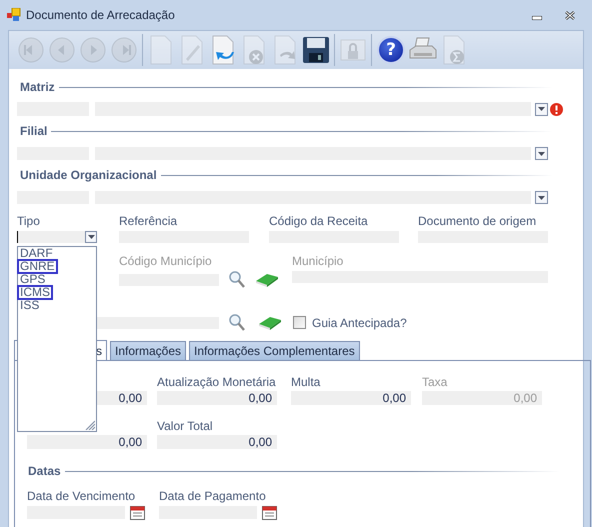 The image size is (592, 527). What do you see at coordinates (35, 292) in the screenshot?
I see `dropdown-option: ICMS` at bounding box center [35, 292].